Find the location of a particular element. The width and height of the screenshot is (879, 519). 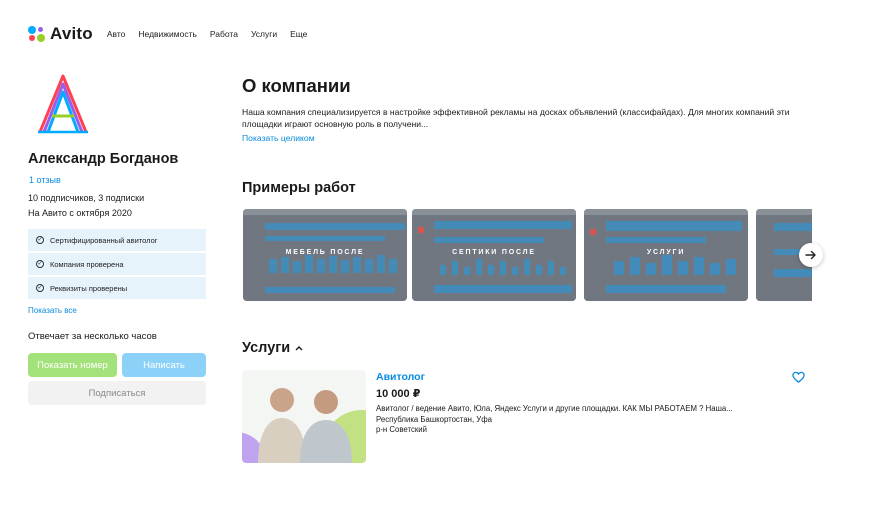

show-phone-button: Показать номер is located at coordinates (72, 365).